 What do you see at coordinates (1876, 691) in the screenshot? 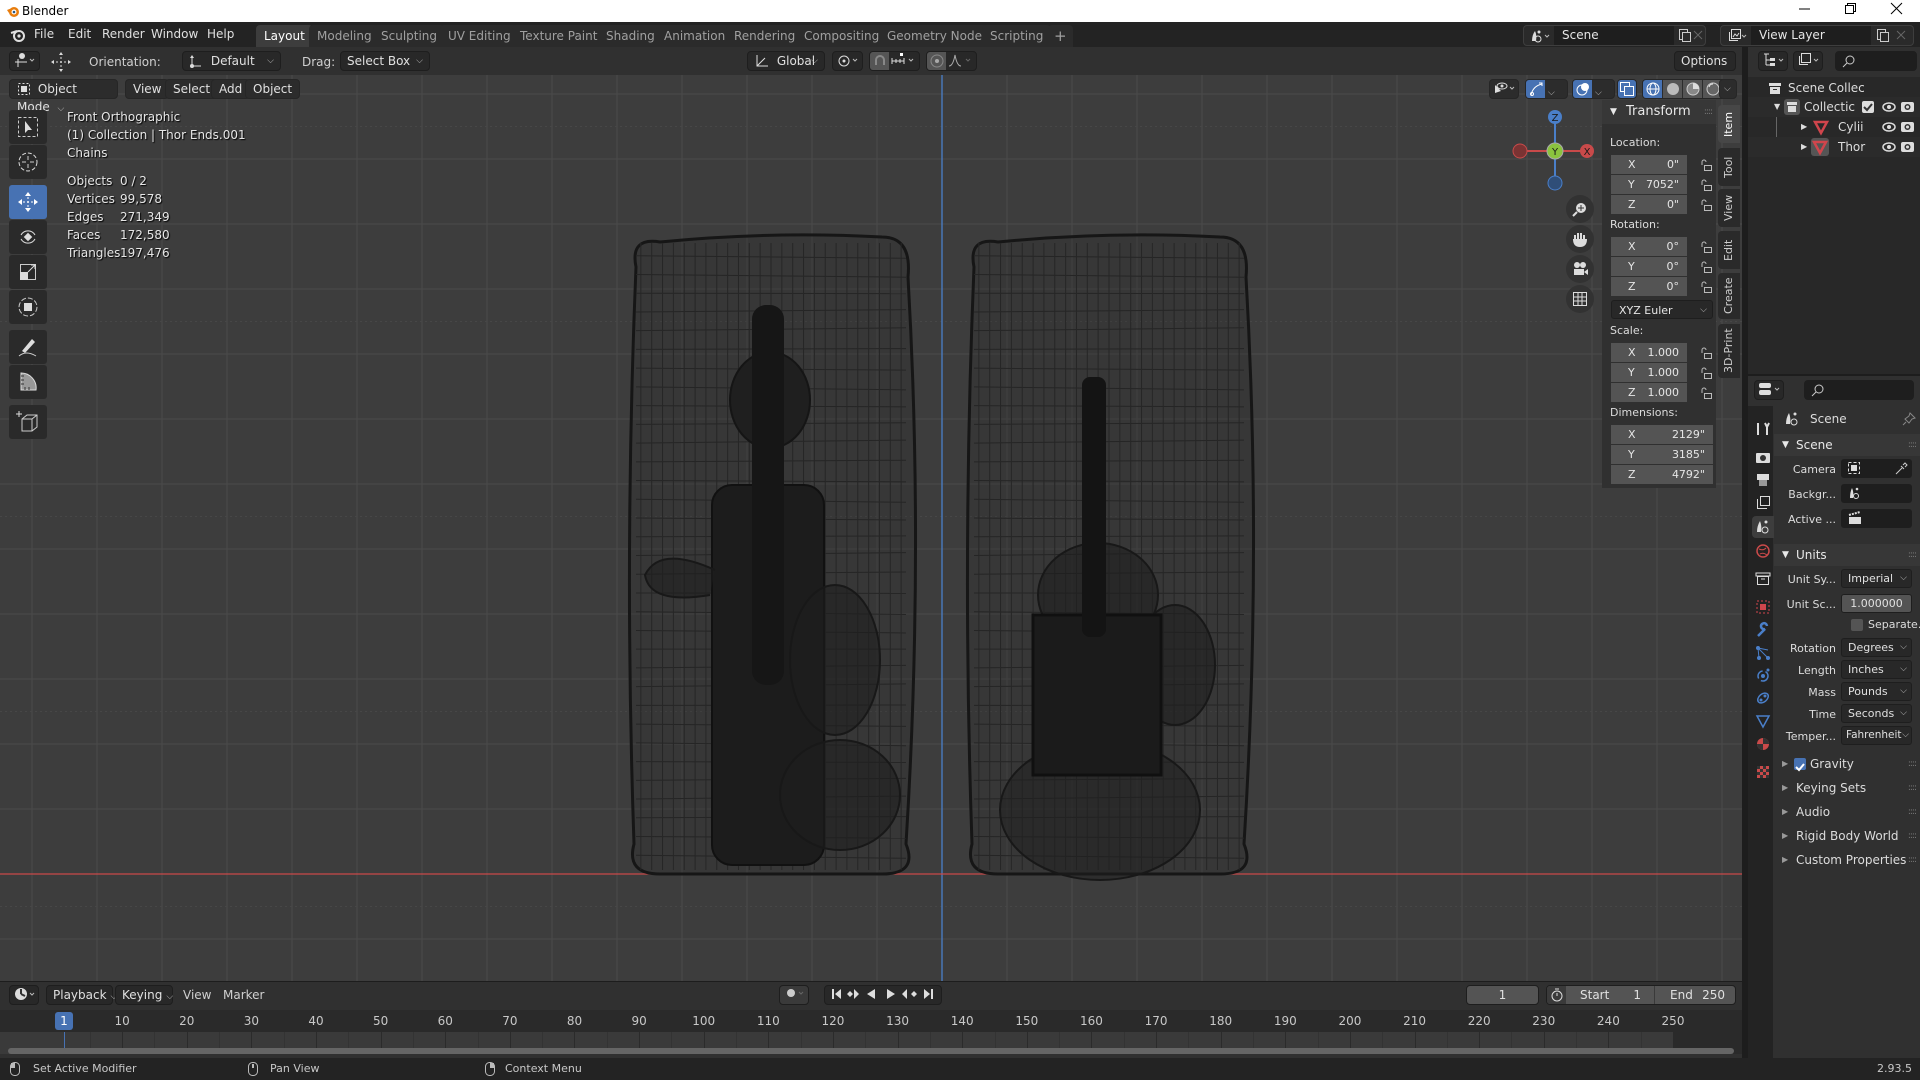
I see `mass-units-dropdown: Pounds ⌵` at bounding box center [1876, 691].